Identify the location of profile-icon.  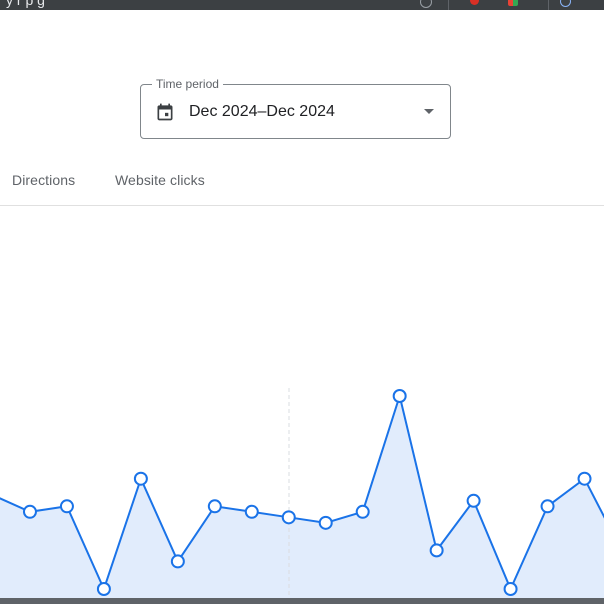
(565, 3).